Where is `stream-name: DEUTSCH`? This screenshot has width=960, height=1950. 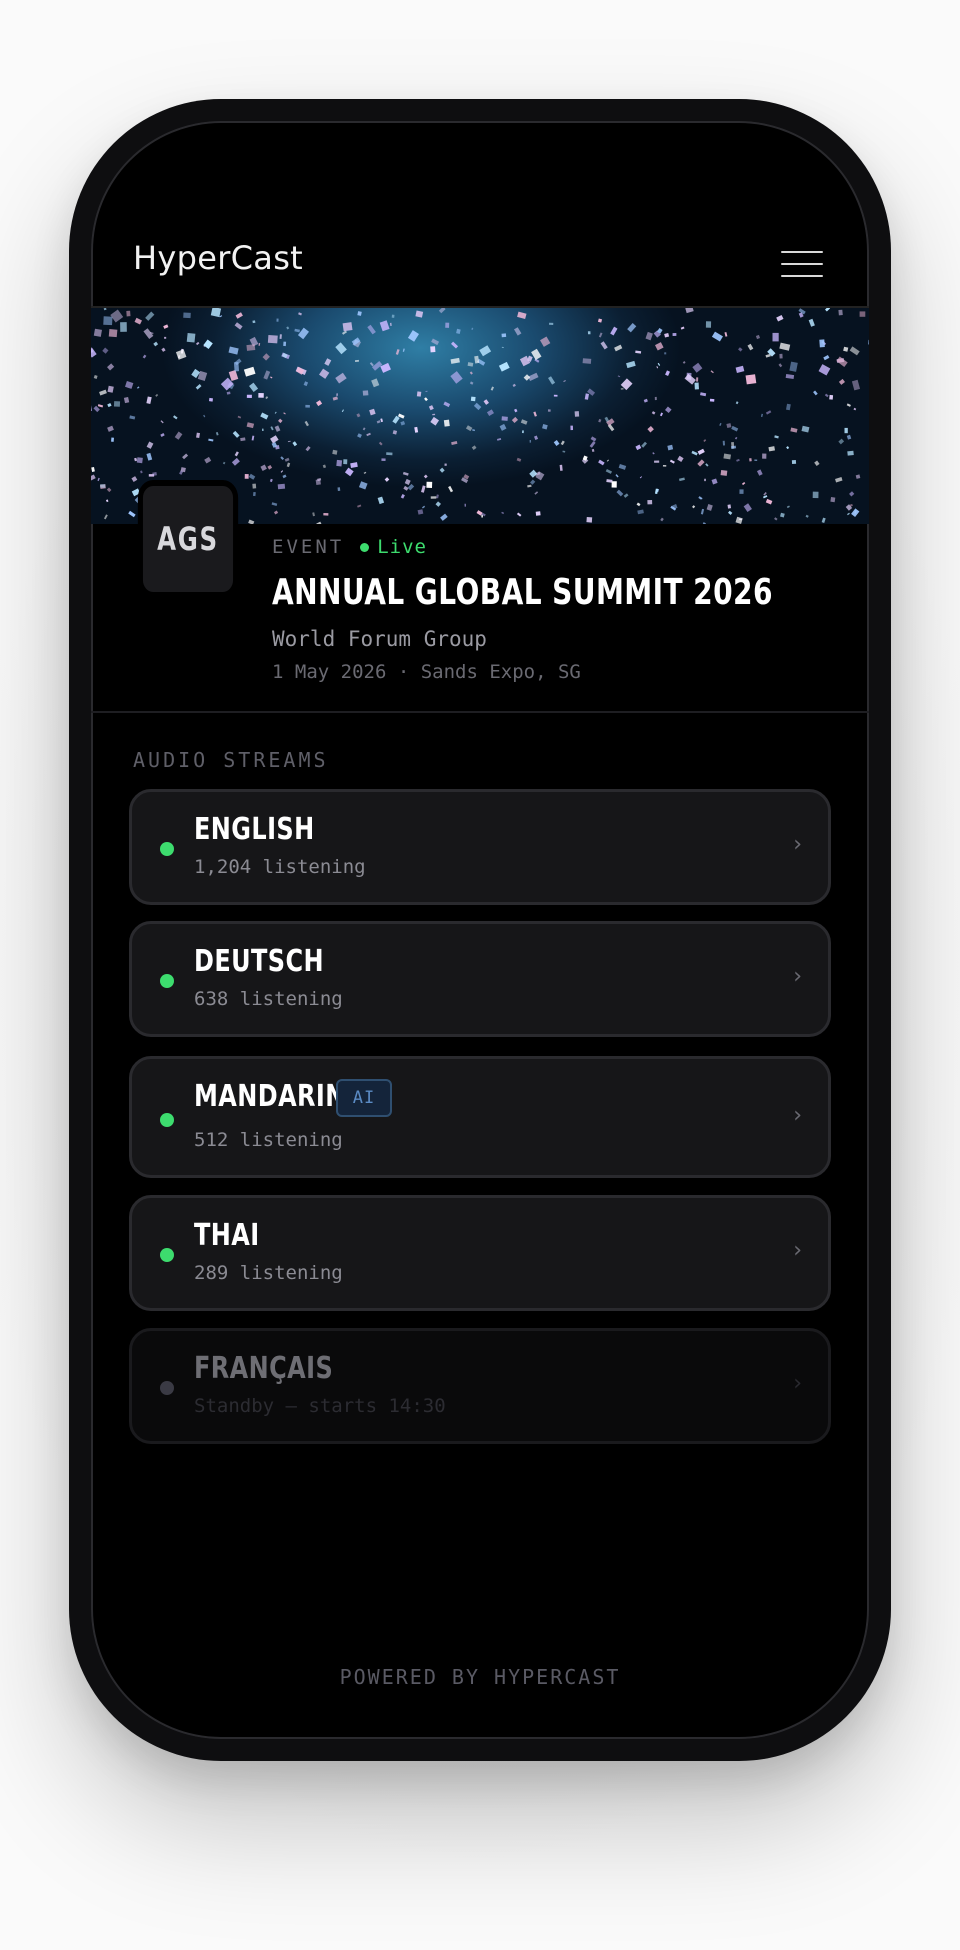
stream-name: DEUTSCH is located at coordinates (259, 961).